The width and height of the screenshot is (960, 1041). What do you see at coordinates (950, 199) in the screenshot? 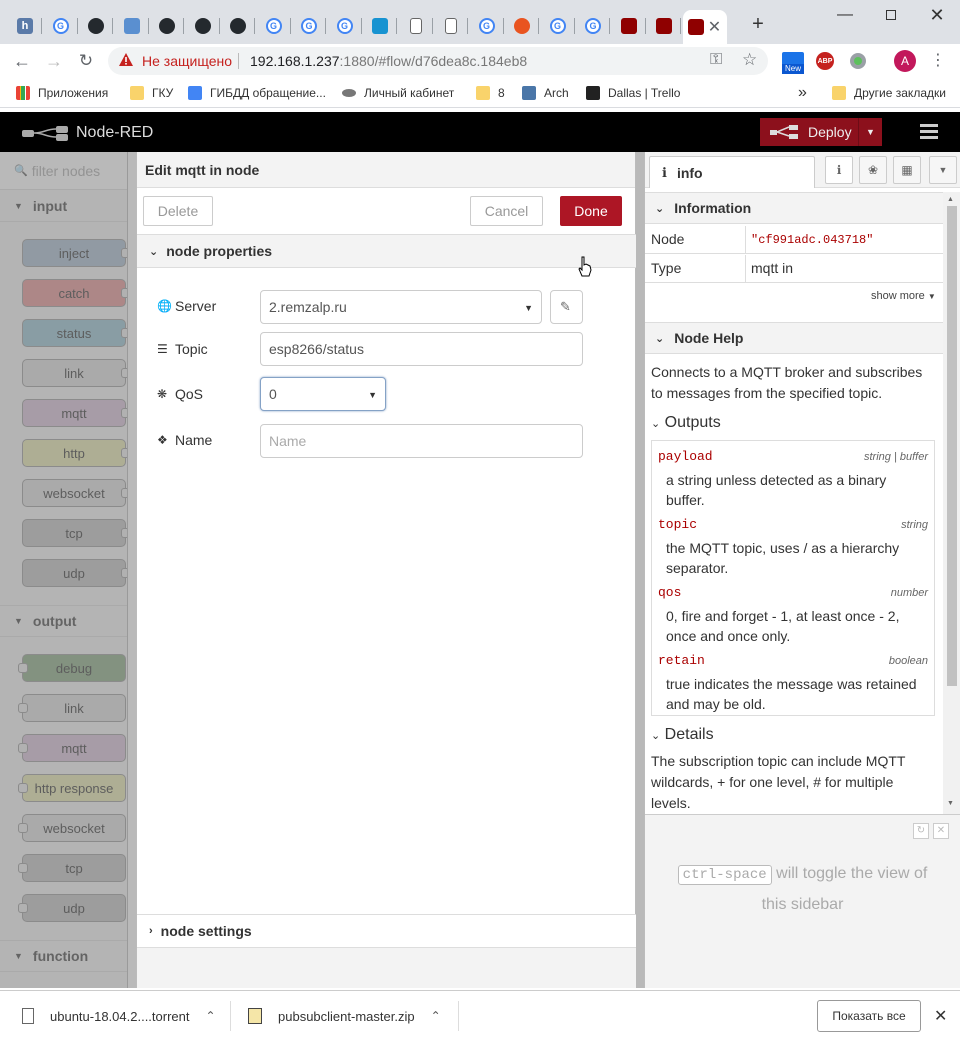
I see `scroll-up-icon: ▲` at bounding box center [950, 199].